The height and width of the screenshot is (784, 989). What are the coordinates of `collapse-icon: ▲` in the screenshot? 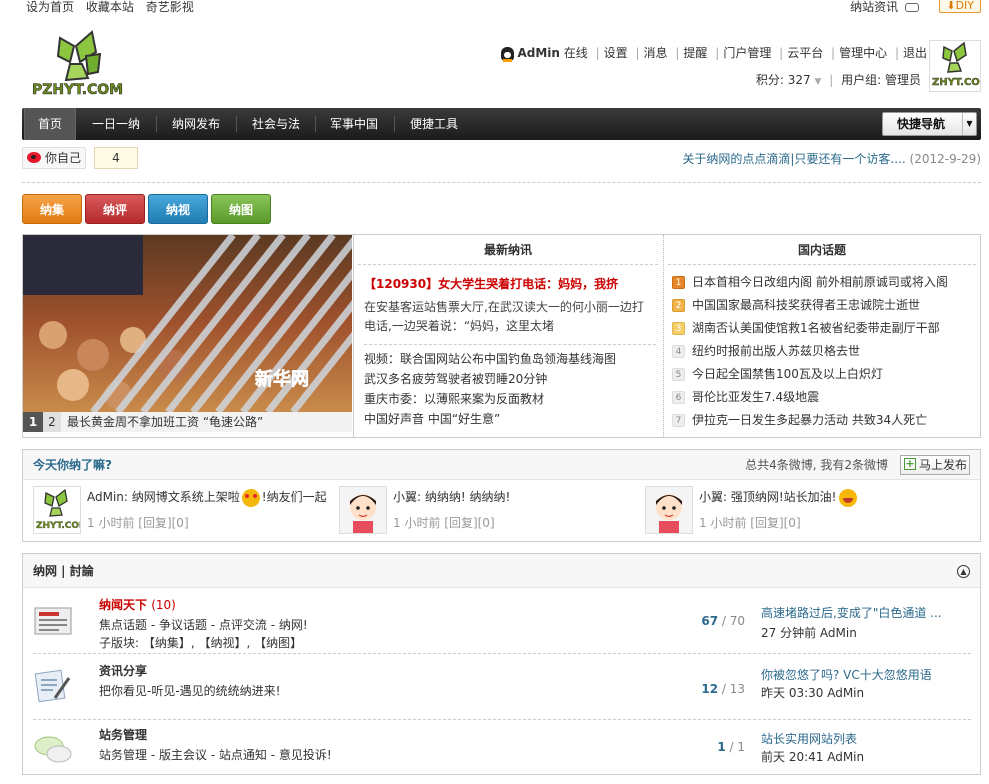 It's located at (963, 571).